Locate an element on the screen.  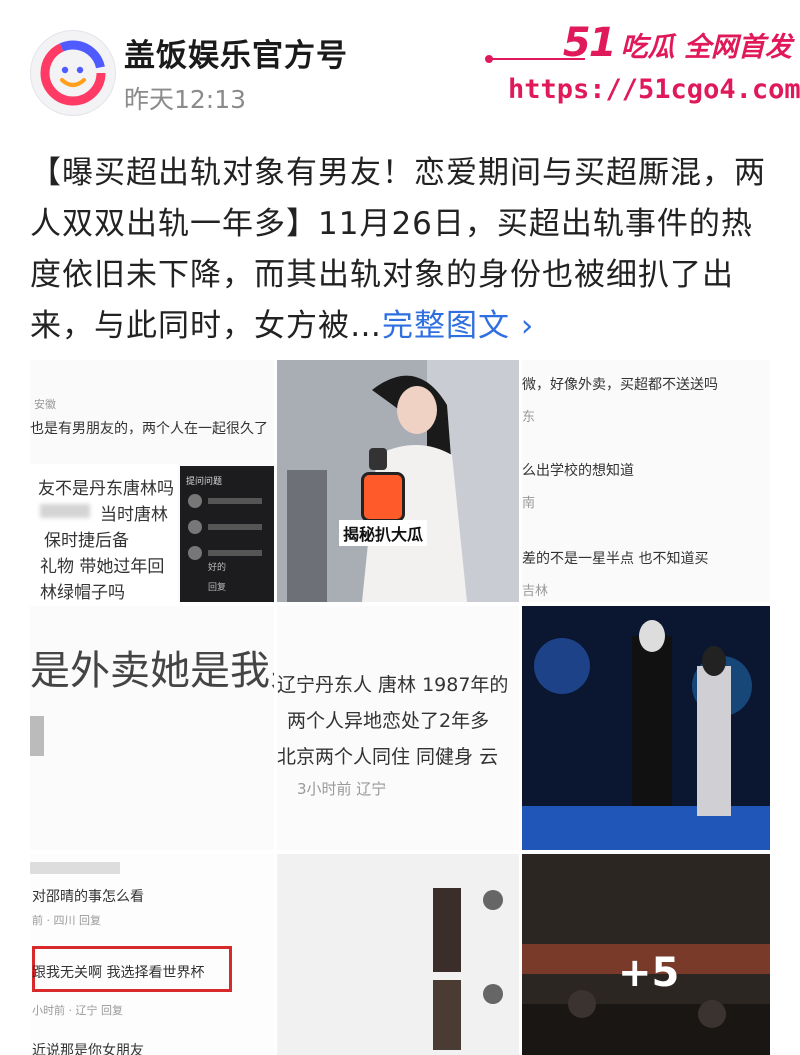
gaifan-logo-icon is located at coordinates (73, 73).